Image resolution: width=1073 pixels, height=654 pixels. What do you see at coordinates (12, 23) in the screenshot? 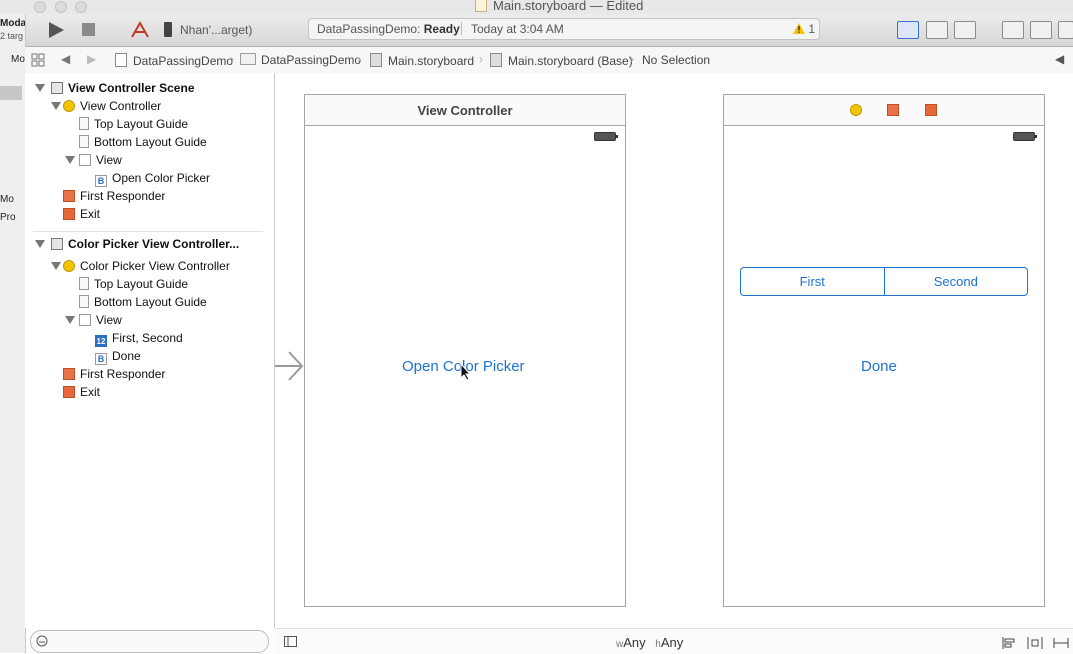
I see `project-name: Moda` at bounding box center [12, 23].